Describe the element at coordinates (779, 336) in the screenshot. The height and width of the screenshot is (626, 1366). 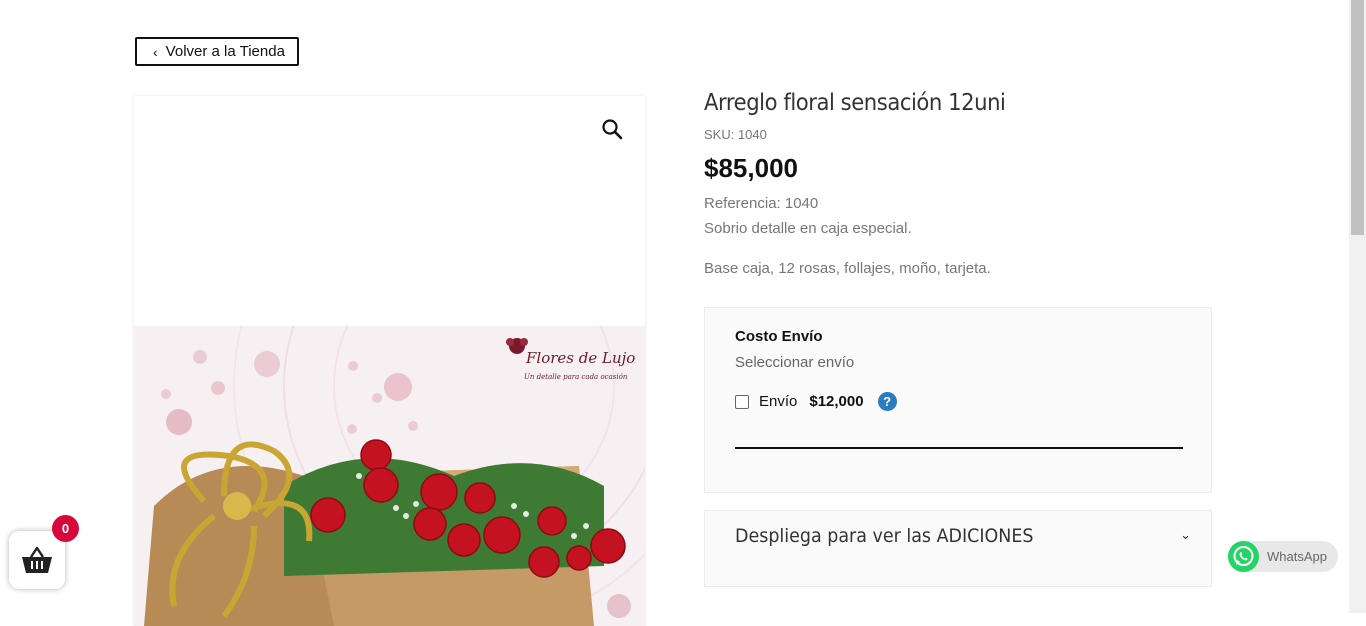
I see `shipping-heading: Costo Envío` at that location.